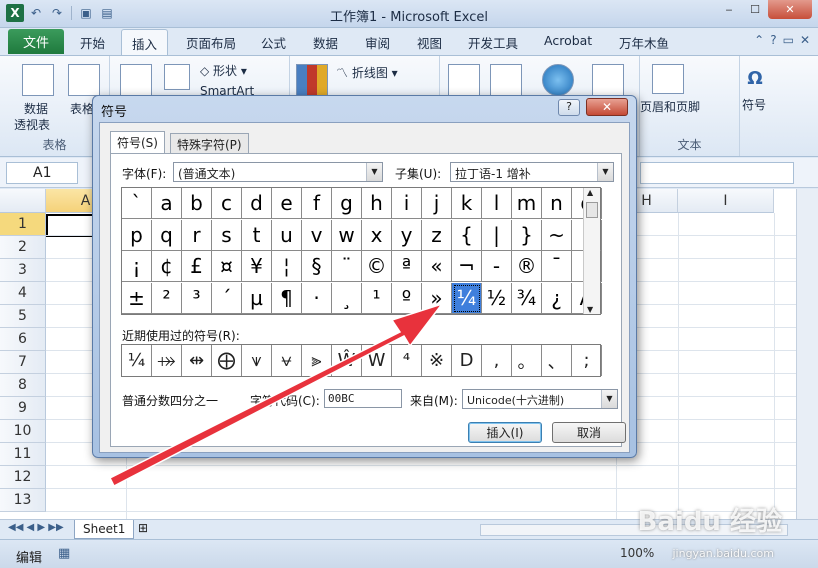 The height and width of the screenshot is (568, 818). What do you see at coordinates (407, 203) in the screenshot?
I see `symbol-cell: i` at bounding box center [407, 203].